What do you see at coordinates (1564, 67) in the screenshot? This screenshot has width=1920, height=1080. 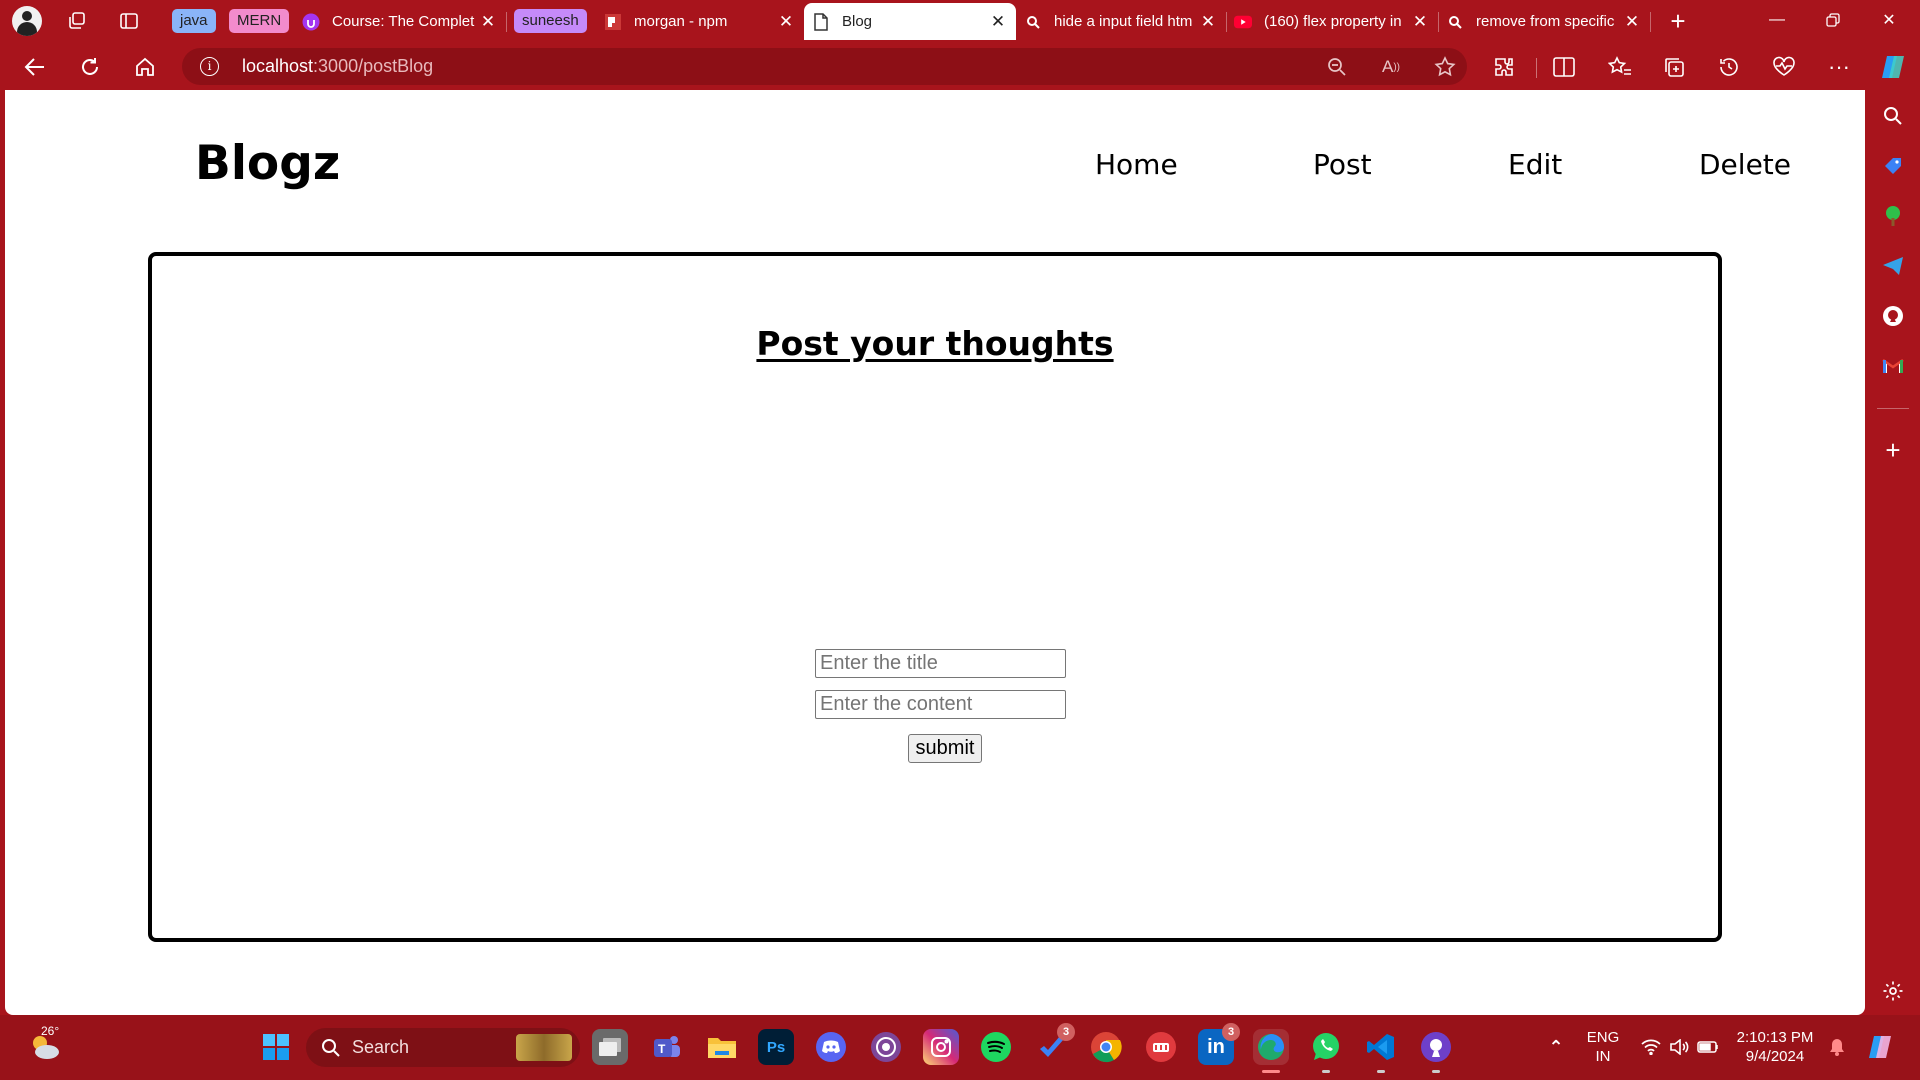 I see `split-screen-icon` at bounding box center [1564, 67].